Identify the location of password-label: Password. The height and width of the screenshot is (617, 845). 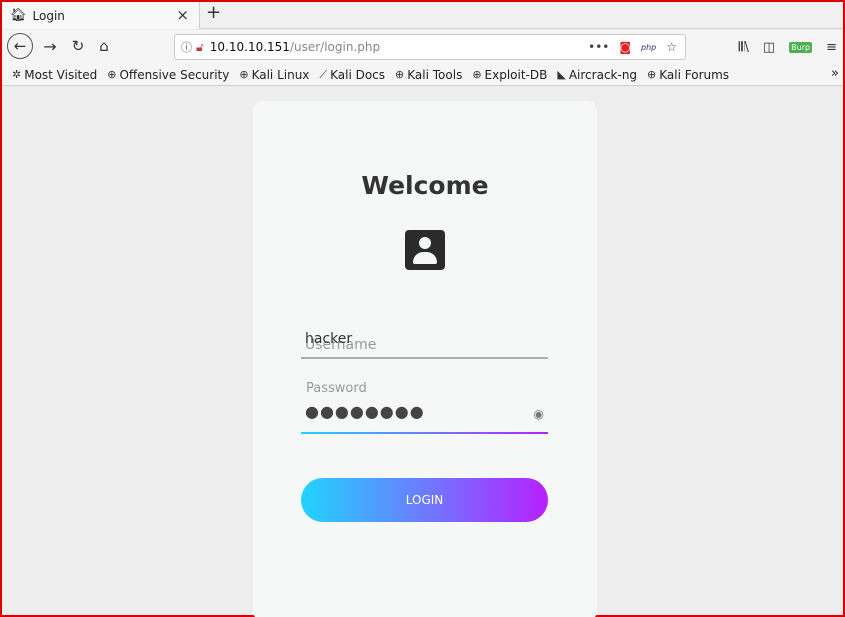
(336, 388).